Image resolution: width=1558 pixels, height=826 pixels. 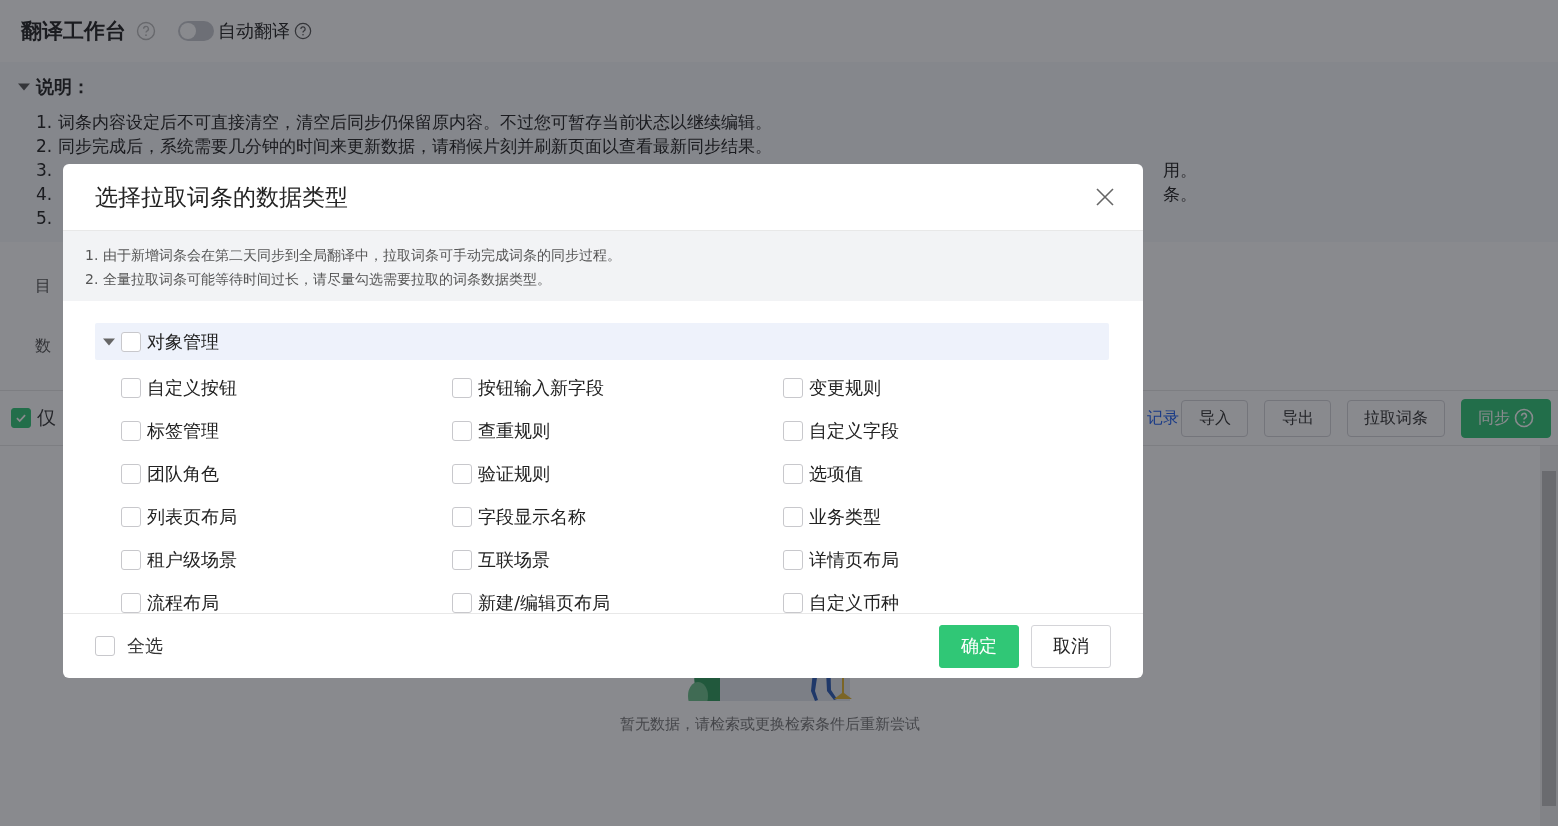 What do you see at coordinates (145, 646) in the screenshot?
I see `checkbox-label: 全选` at bounding box center [145, 646].